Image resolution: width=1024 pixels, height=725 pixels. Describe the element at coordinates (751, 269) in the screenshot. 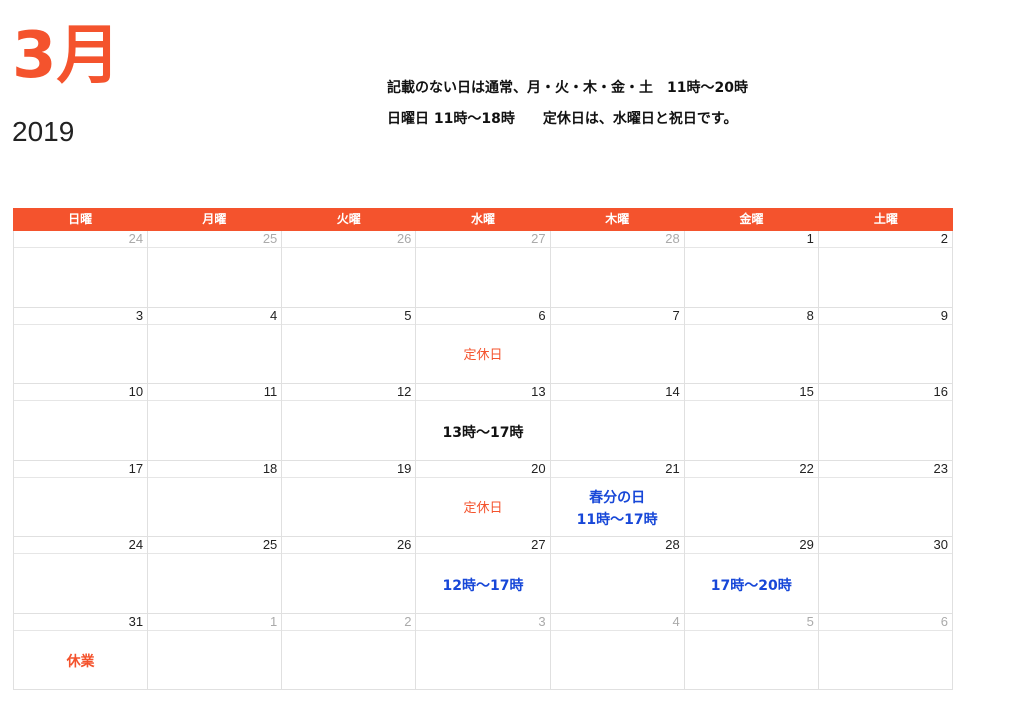

I see `day-cell: 1` at that location.